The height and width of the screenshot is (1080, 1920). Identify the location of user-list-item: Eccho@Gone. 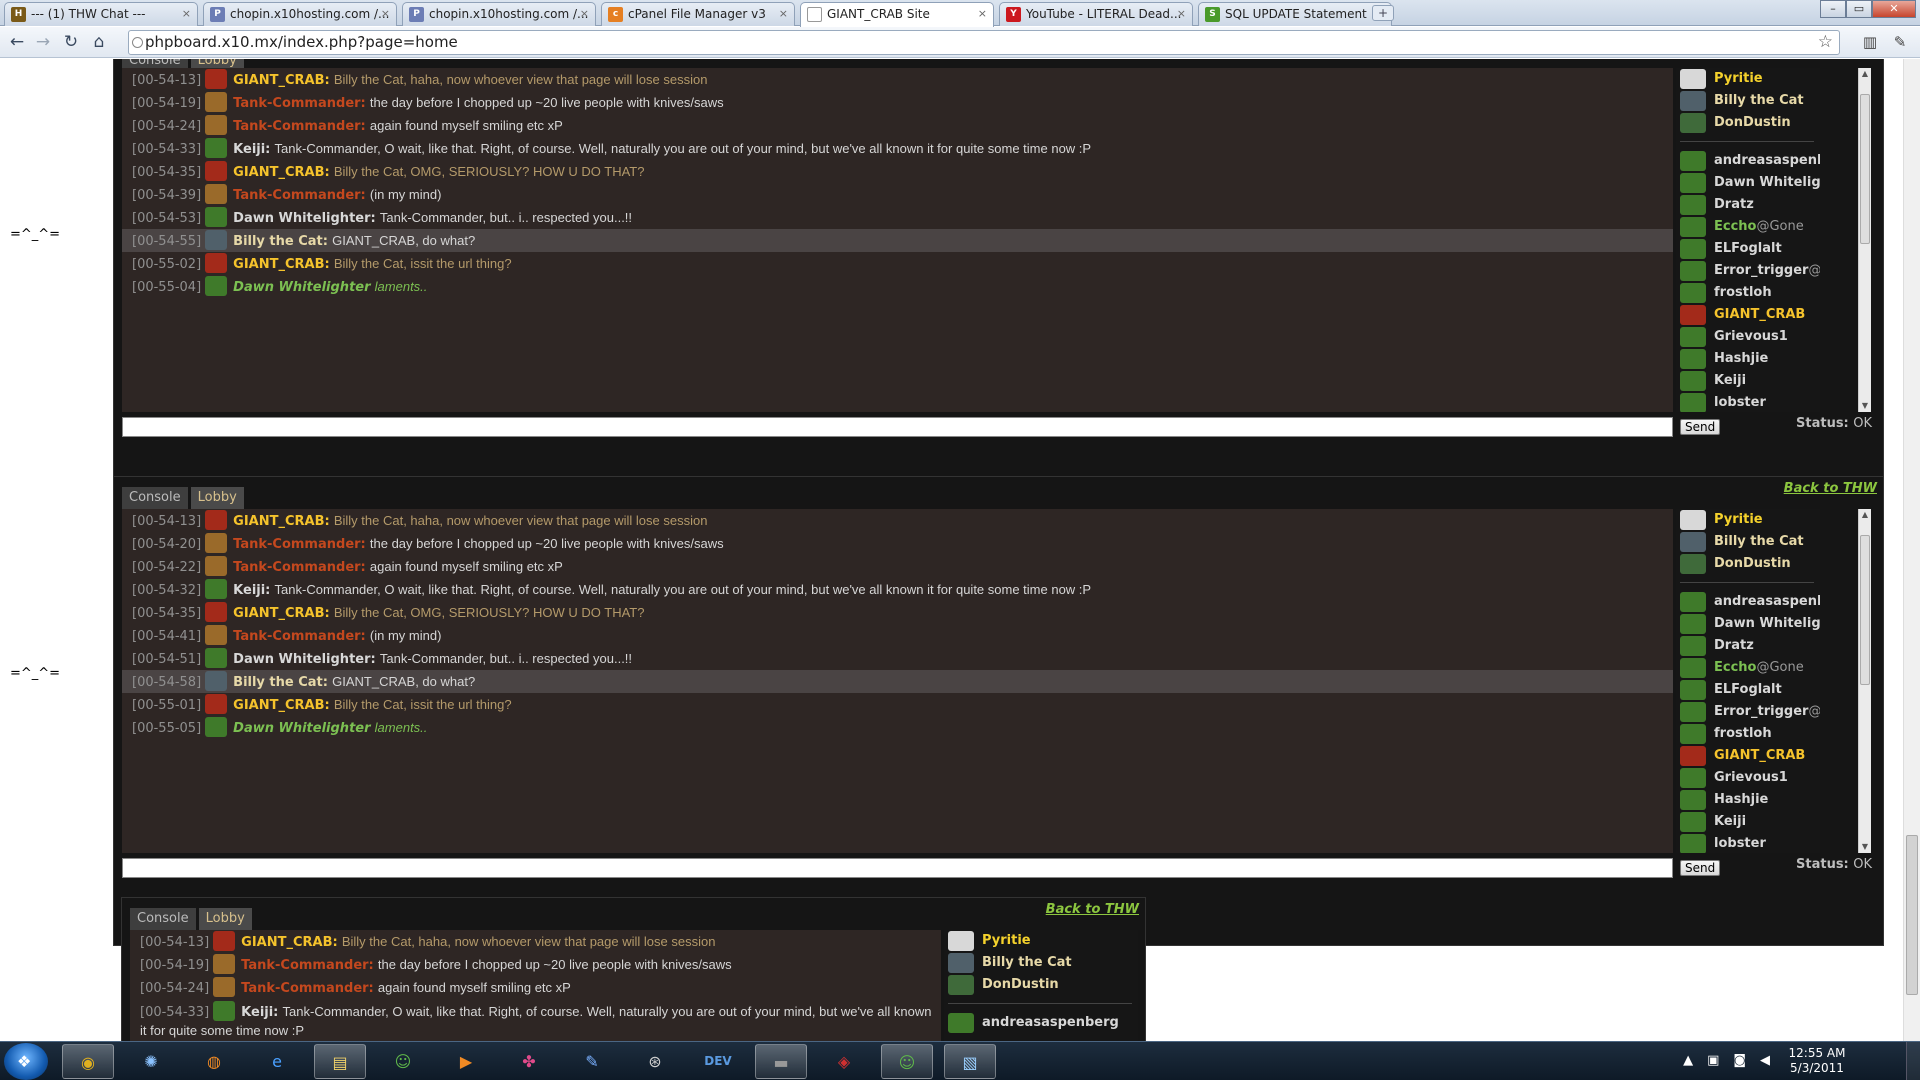
(1748, 668).